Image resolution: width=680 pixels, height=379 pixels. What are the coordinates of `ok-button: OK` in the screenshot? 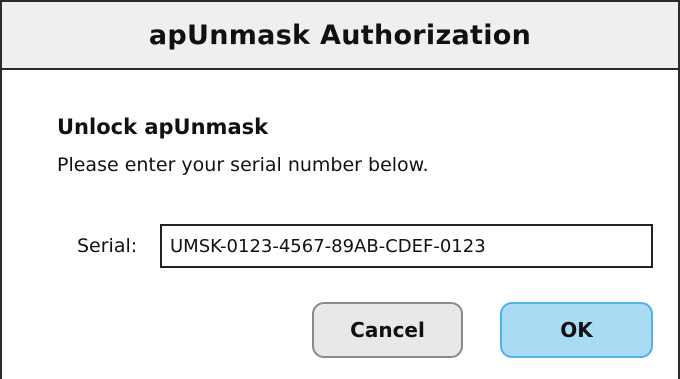 It's located at (576, 330).